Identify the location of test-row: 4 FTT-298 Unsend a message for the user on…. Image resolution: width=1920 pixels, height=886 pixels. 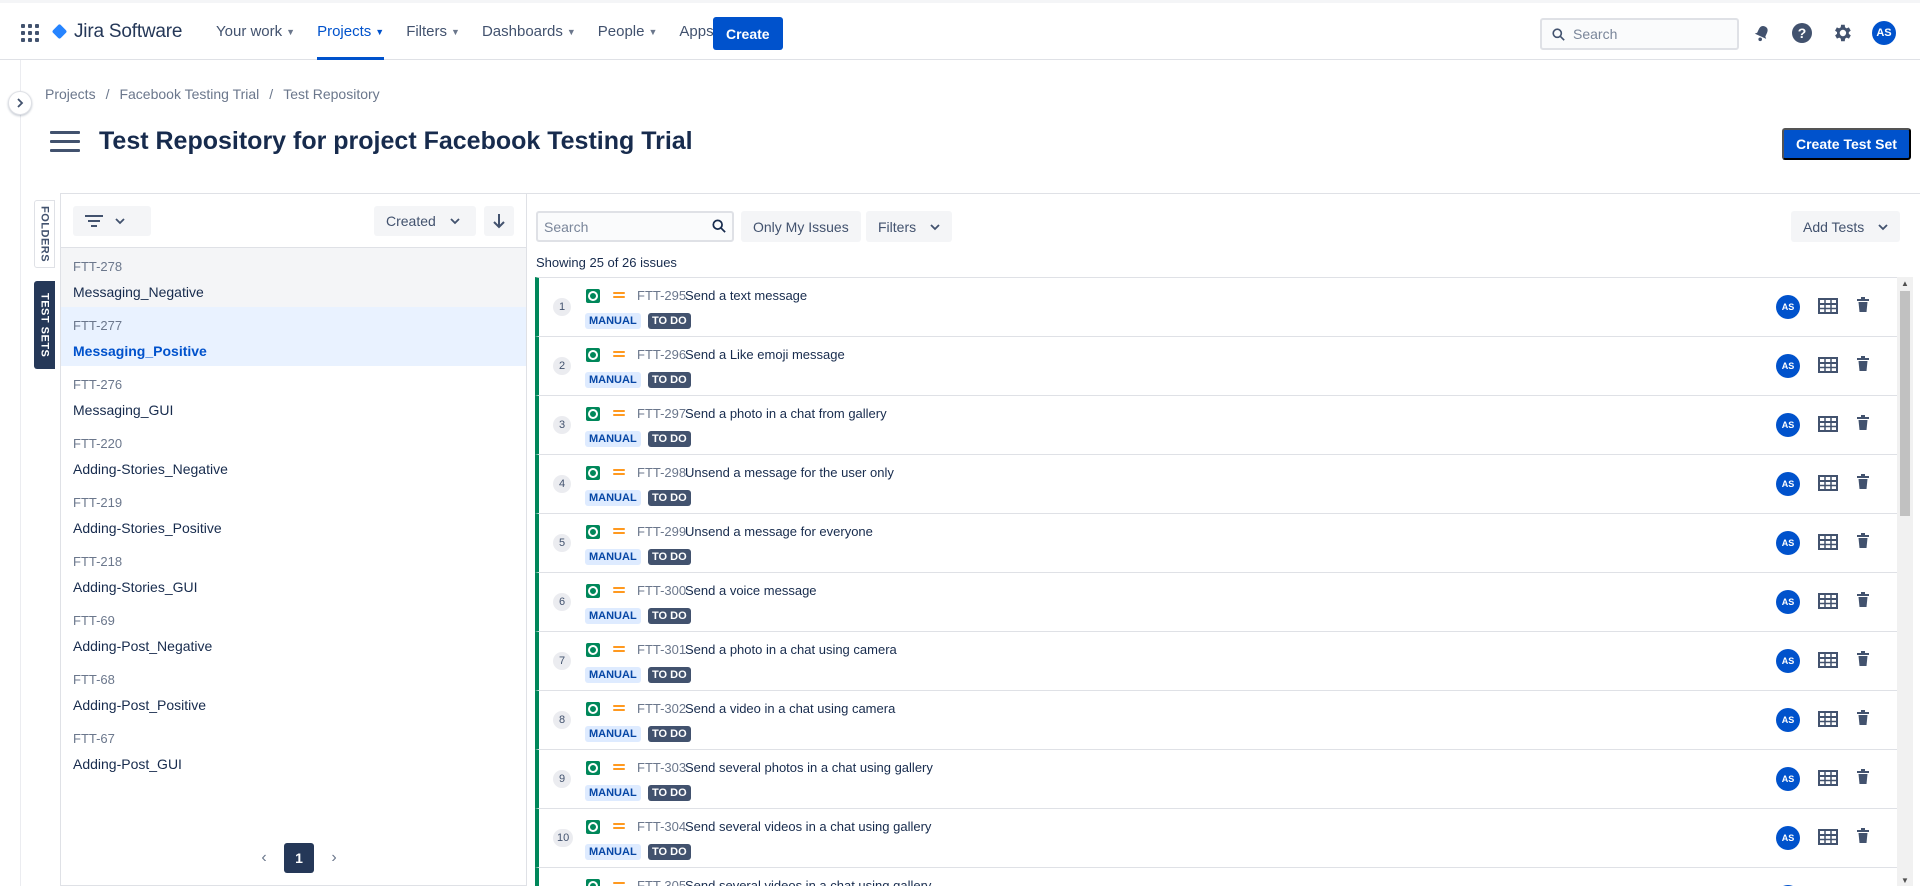
(1219, 483).